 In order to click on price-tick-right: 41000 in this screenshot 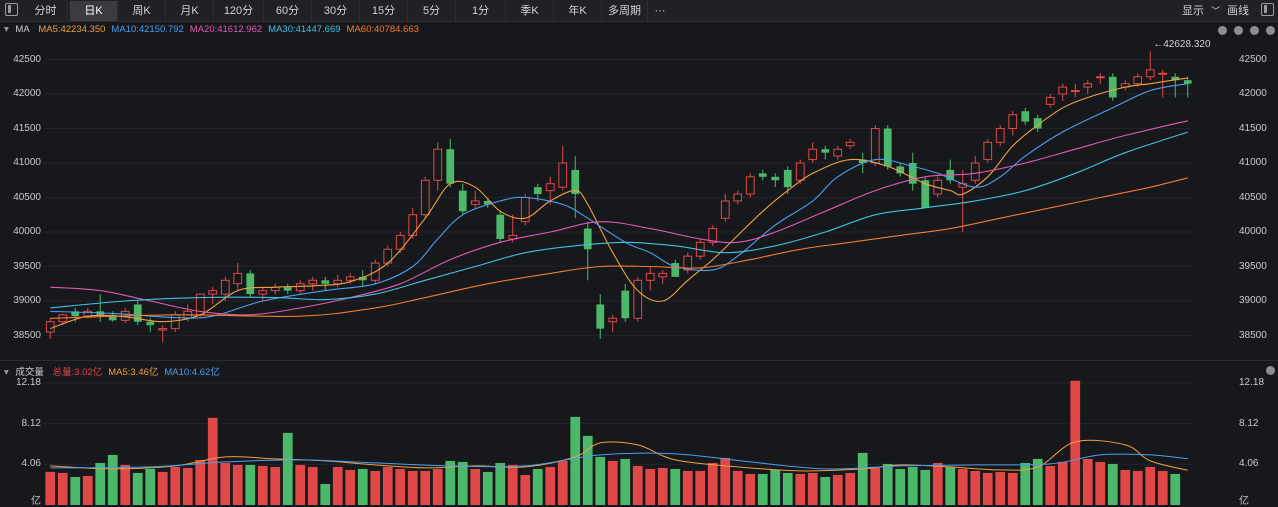, I will do `click(1253, 162)`.